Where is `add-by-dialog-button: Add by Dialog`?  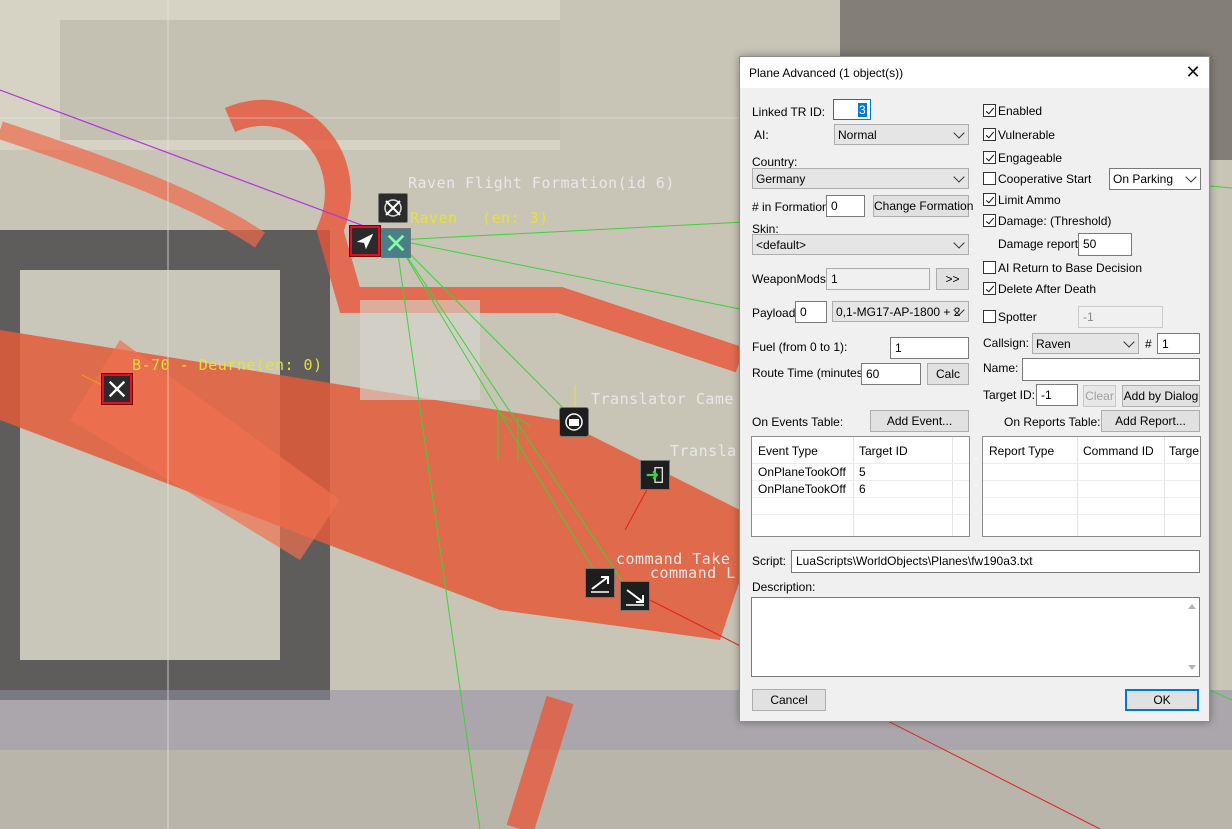 add-by-dialog-button: Add by Dialog is located at coordinates (1161, 396).